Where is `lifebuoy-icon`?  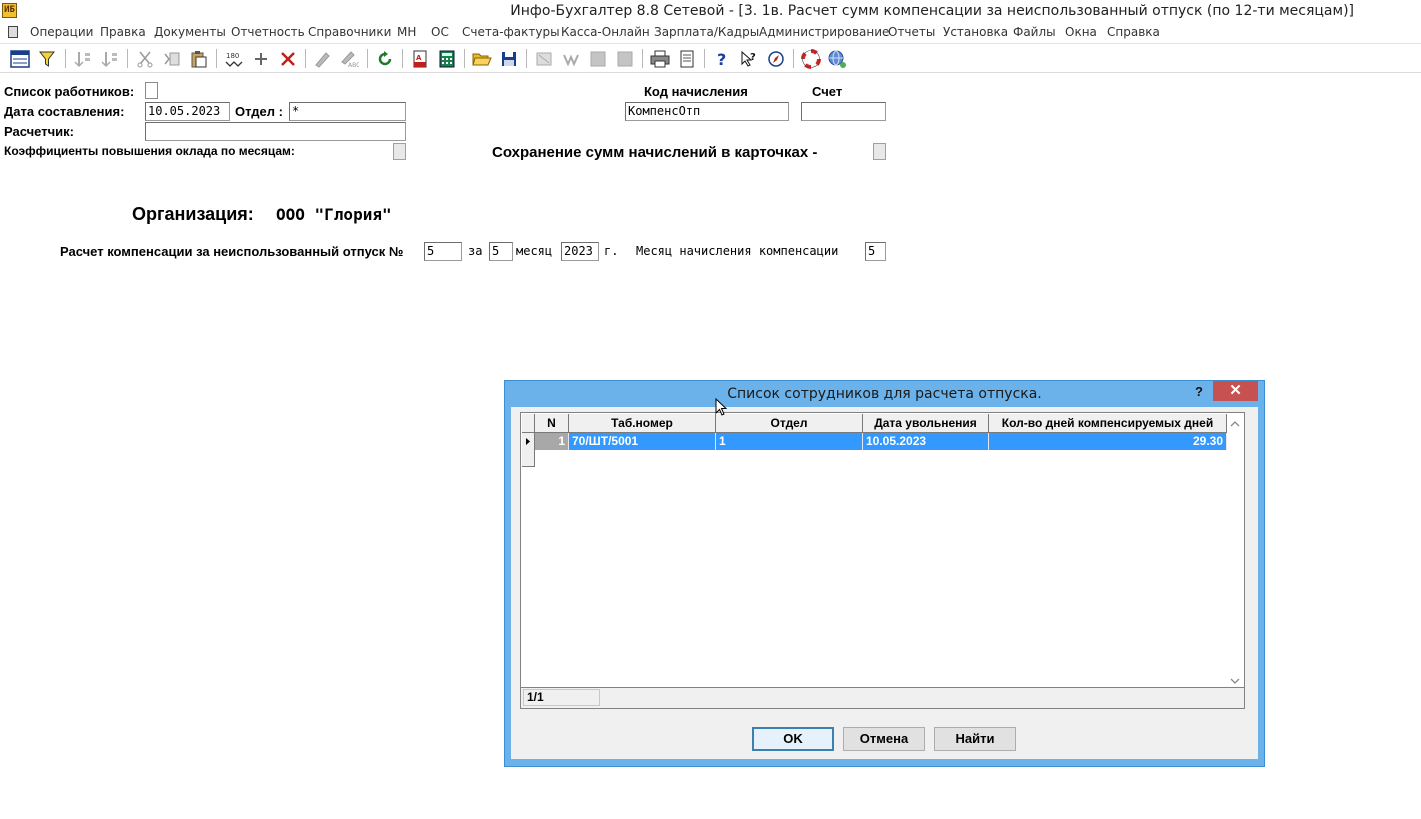 lifebuoy-icon is located at coordinates (811, 59).